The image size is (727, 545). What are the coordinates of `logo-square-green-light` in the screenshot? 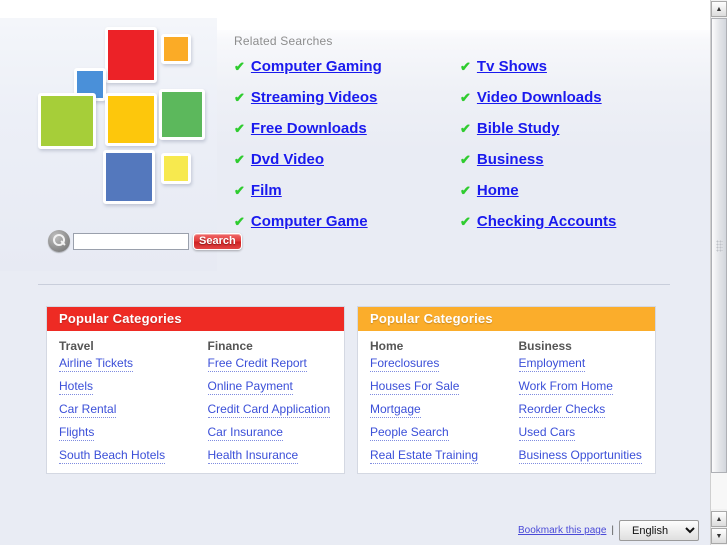 It's located at (67, 121).